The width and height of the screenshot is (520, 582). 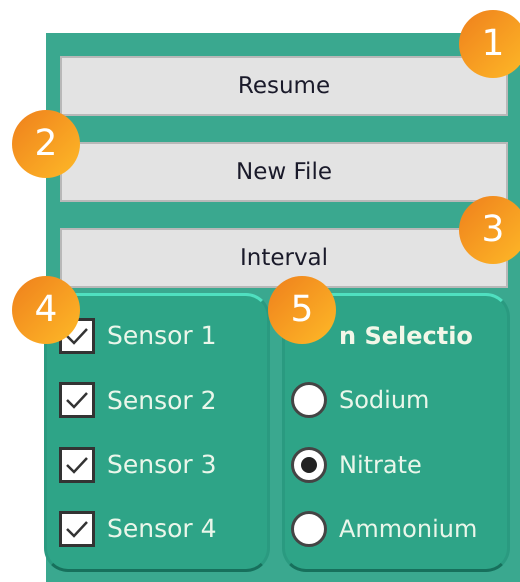 What do you see at coordinates (162, 336) in the screenshot?
I see `checkbox-label: Sensor 1` at bounding box center [162, 336].